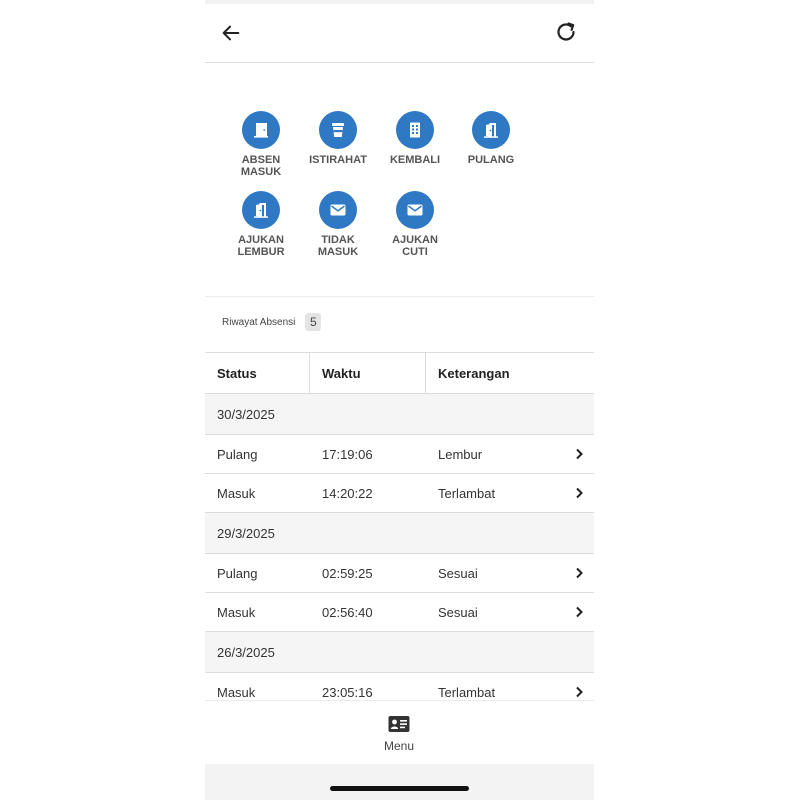 The image size is (800, 800). What do you see at coordinates (491, 160) in the screenshot?
I see `action-label-line1: PULANG` at bounding box center [491, 160].